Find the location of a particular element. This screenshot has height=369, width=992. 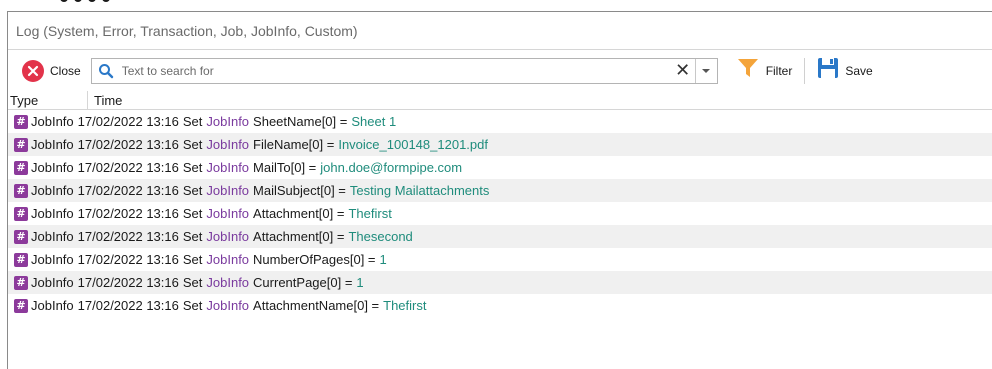

clear-icon: ✕ is located at coordinates (683, 71).